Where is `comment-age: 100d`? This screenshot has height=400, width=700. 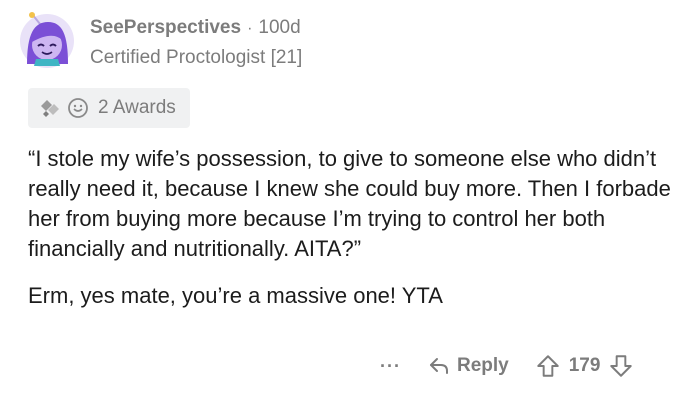 comment-age: 100d is located at coordinates (279, 28).